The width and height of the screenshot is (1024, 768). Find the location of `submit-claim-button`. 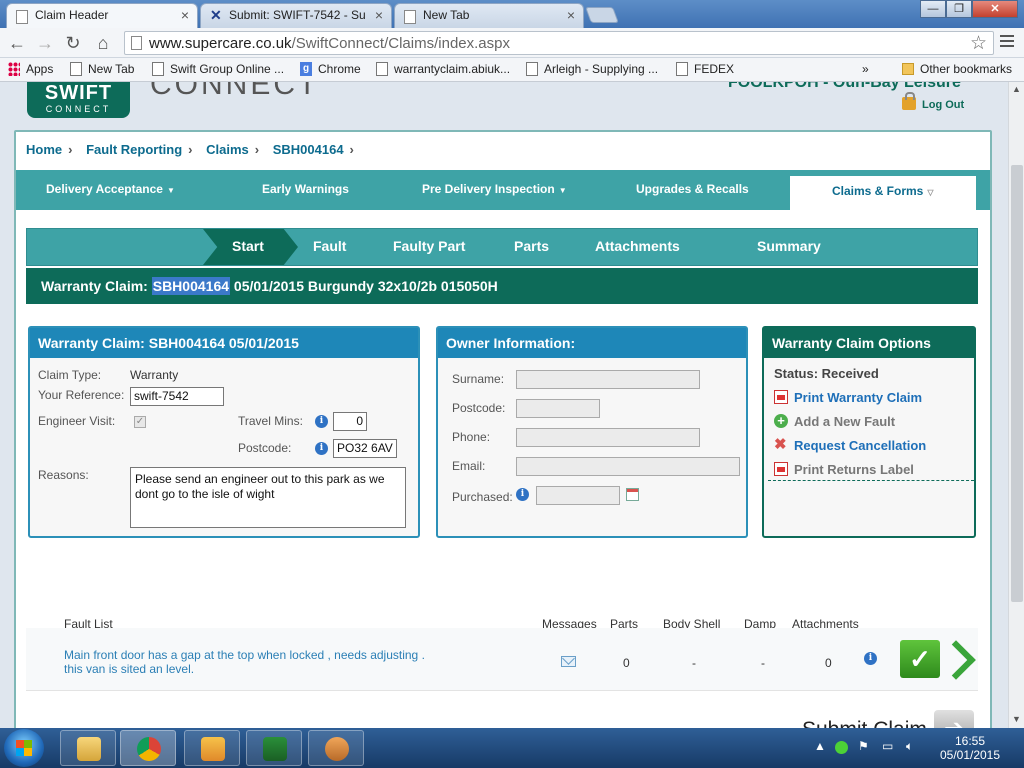

submit-claim-button is located at coordinates (954, 719).